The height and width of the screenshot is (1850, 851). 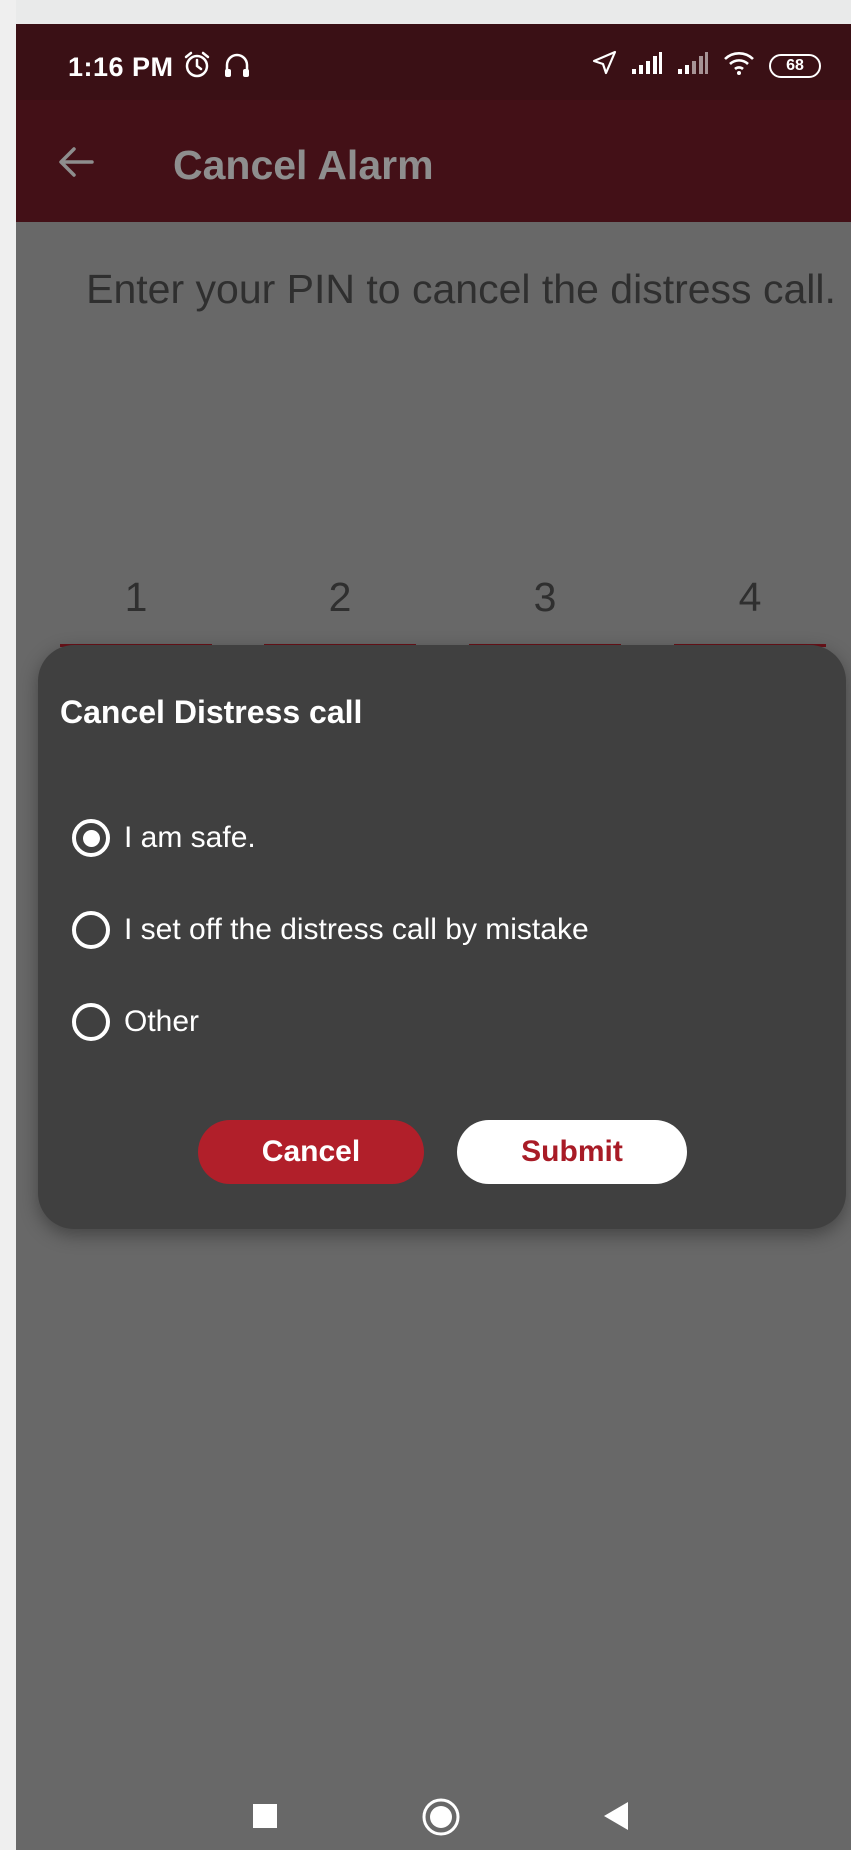 I want to click on pin-digit: 4, so click(x=750, y=597).